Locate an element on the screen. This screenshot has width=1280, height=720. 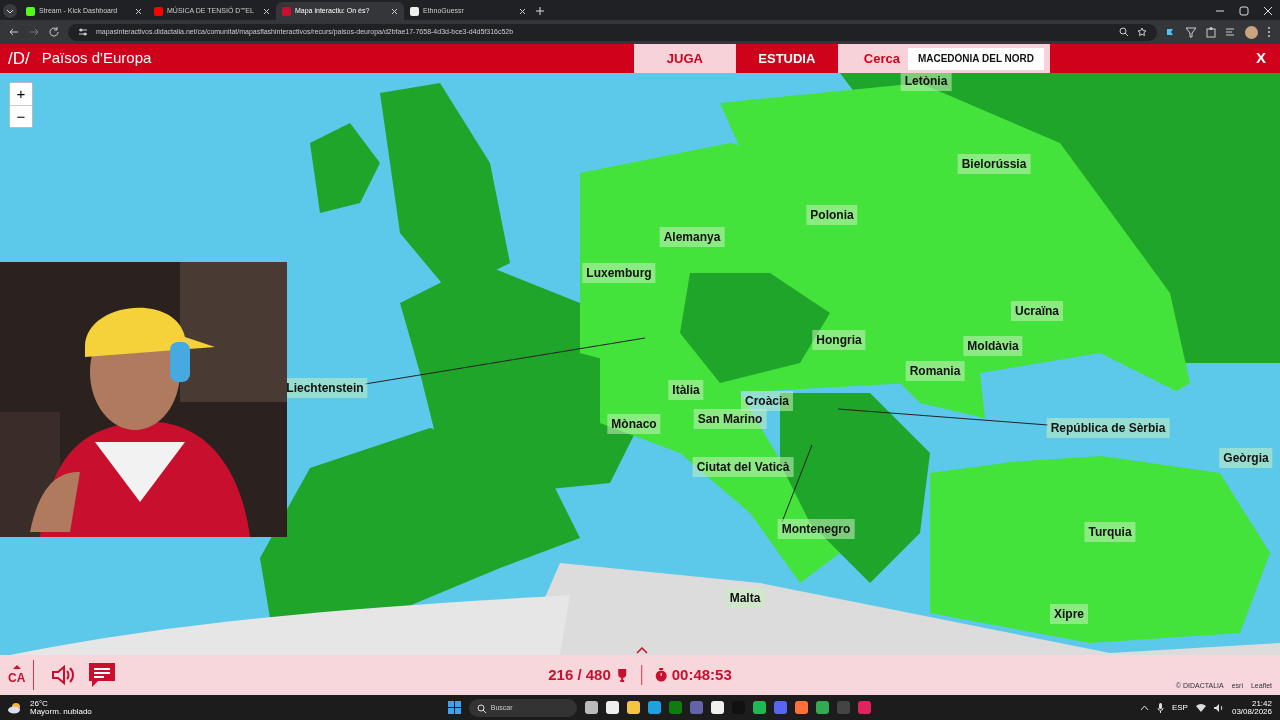
keyboard-language: ESP is located at coordinates (1179, 707).